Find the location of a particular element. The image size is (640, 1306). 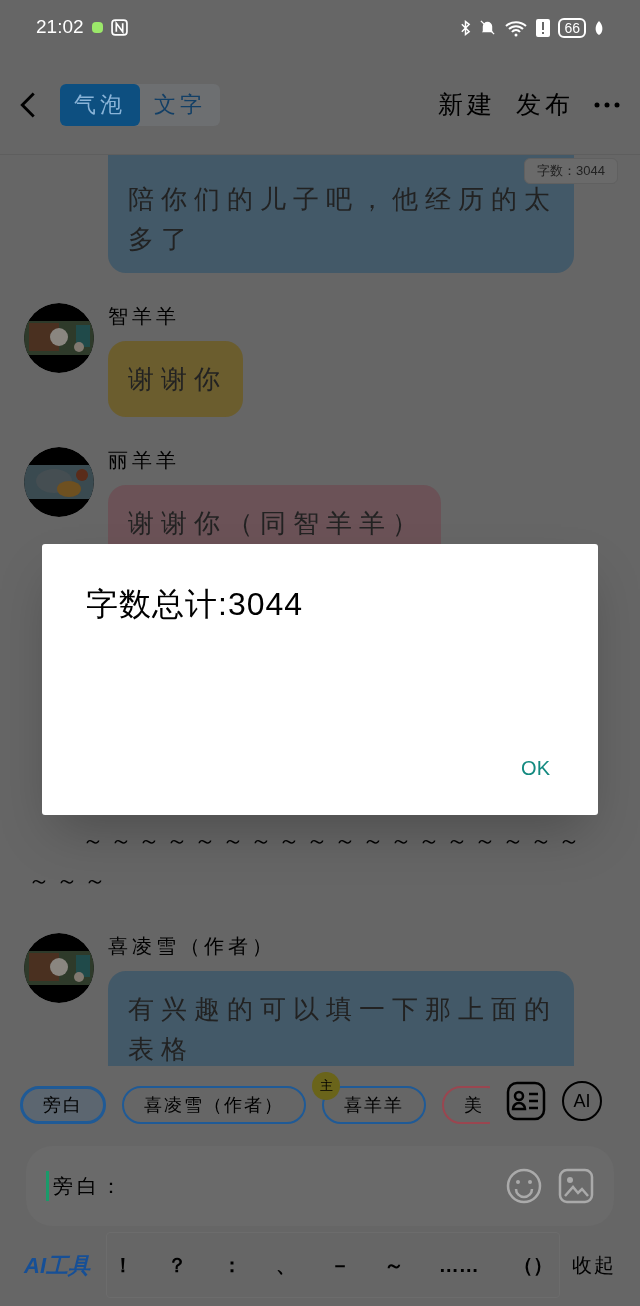

emoji-icon is located at coordinates (524, 1186).